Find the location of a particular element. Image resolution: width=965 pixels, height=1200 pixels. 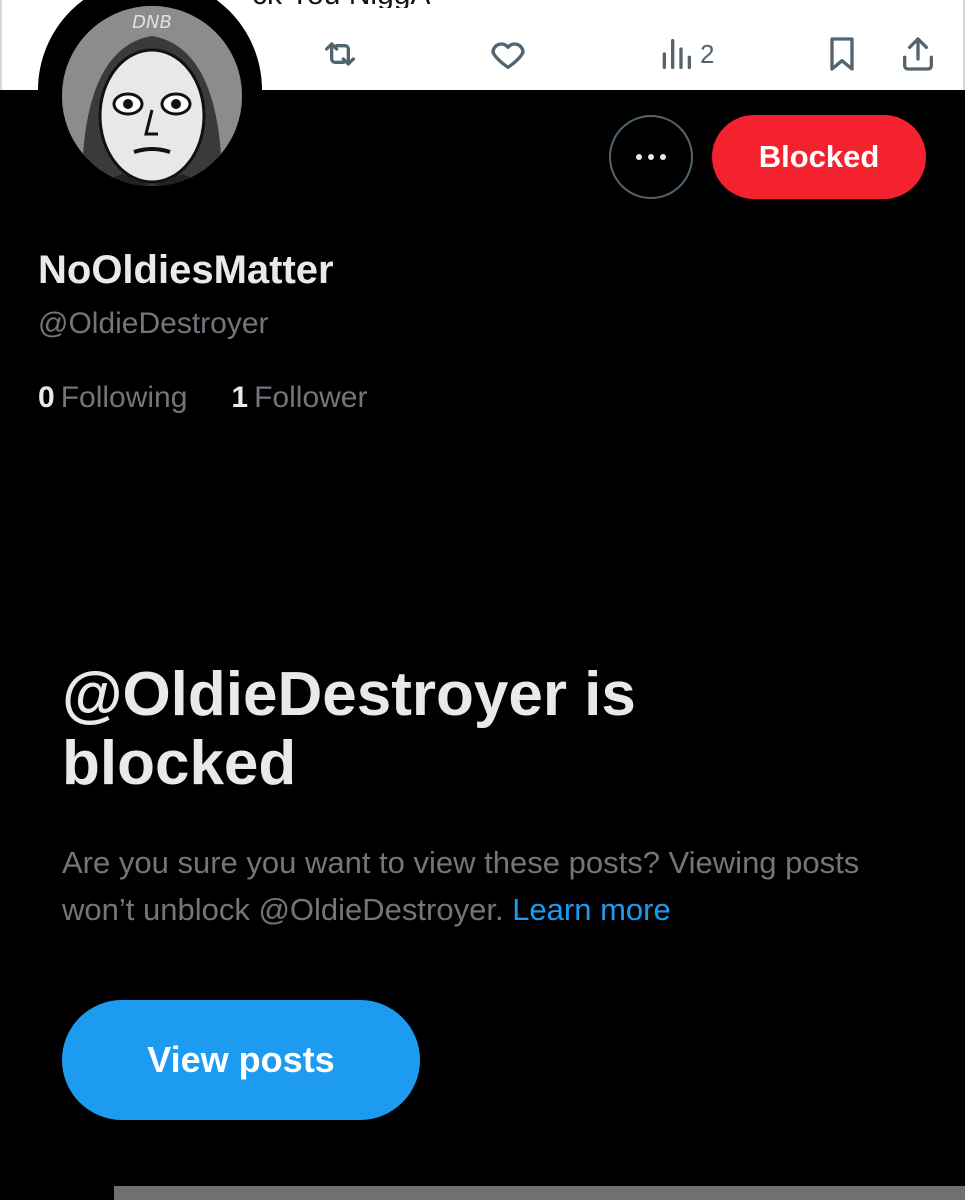

like-button is located at coordinates (508, 54).